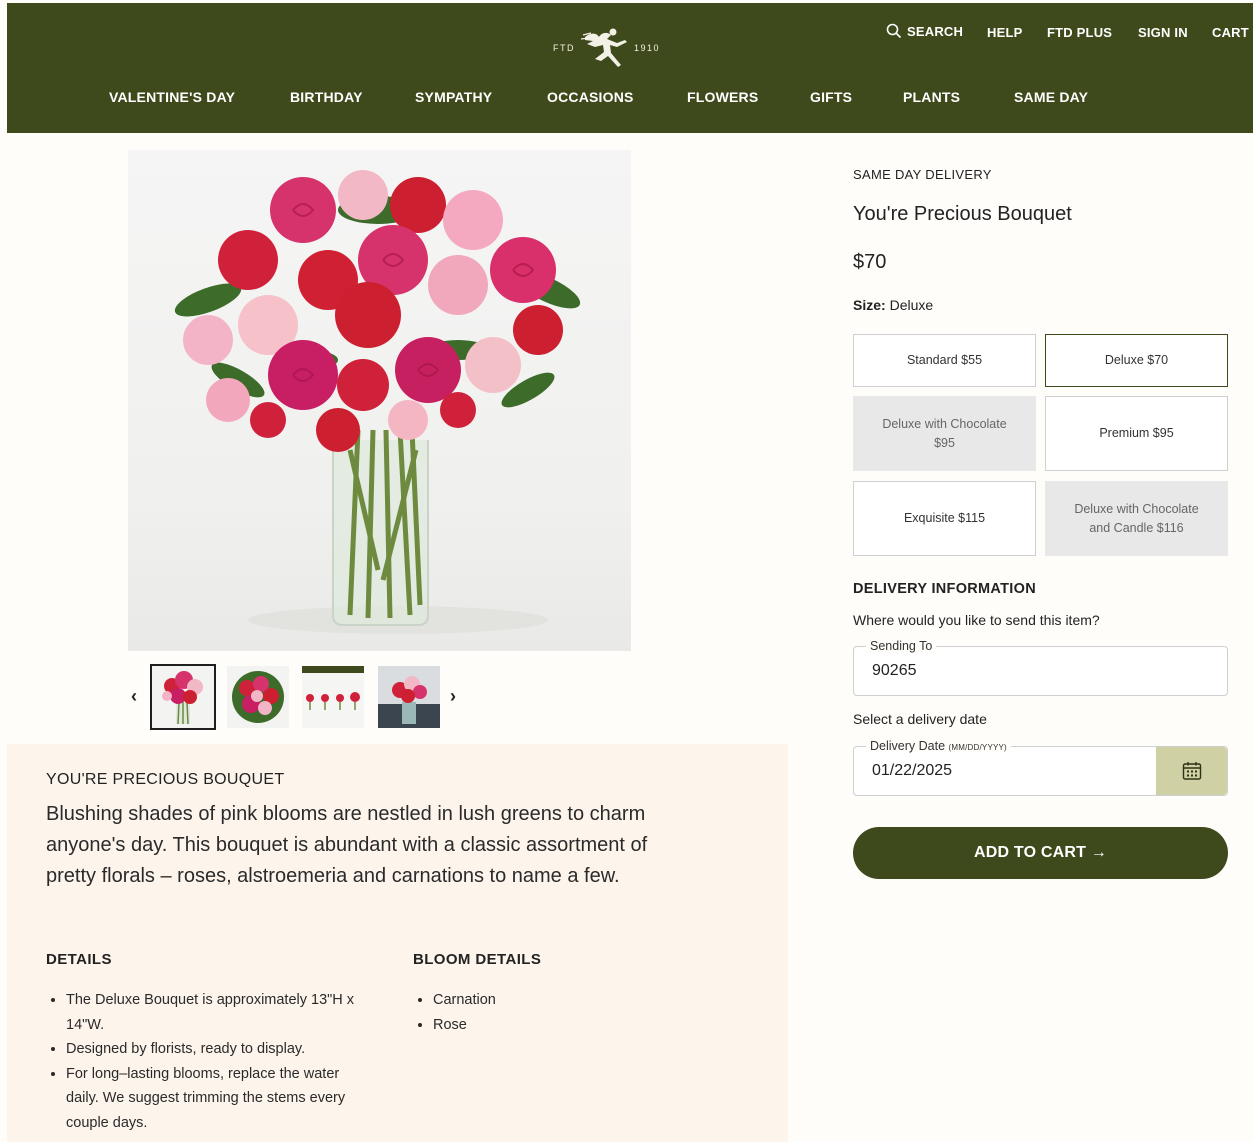 The height and width of the screenshot is (1142, 1253). I want to click on description-title: YOU'RE PRECIOUS BOUQUET, so click(165, 779).